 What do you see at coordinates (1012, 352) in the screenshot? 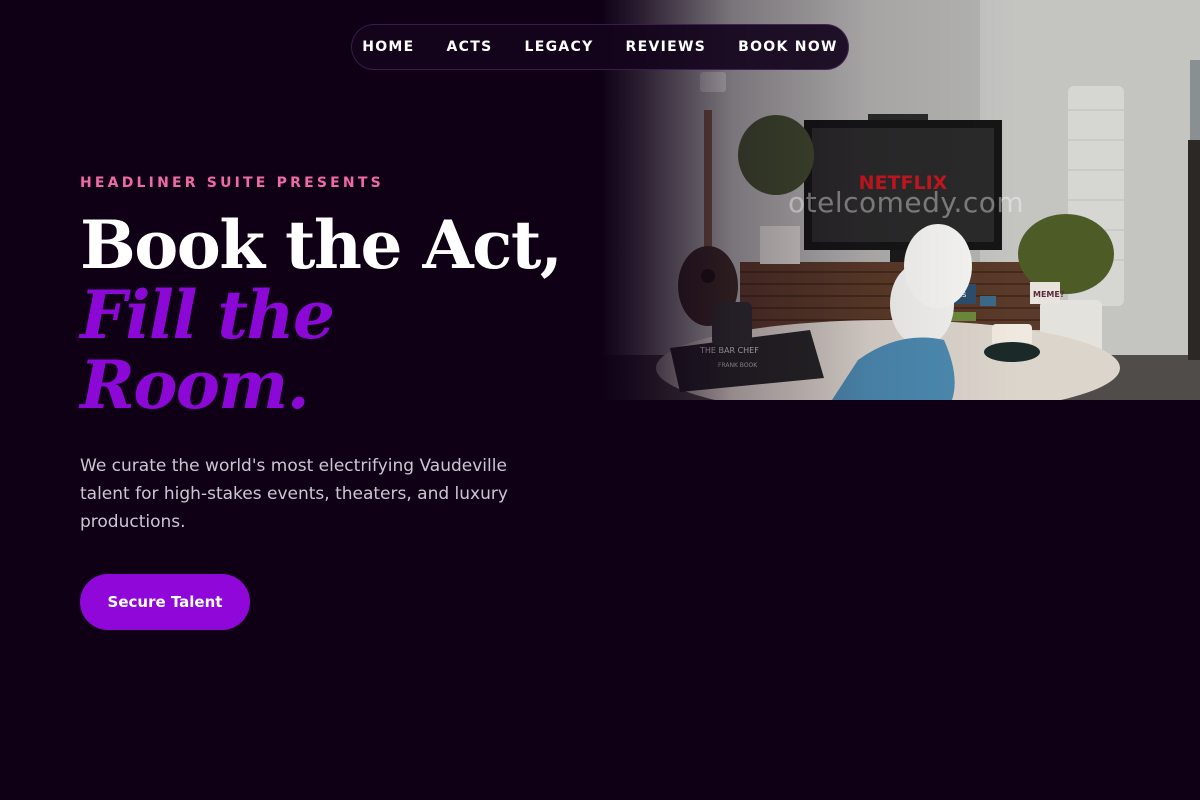
I see `coaster` at bounding box center [1012, 352].